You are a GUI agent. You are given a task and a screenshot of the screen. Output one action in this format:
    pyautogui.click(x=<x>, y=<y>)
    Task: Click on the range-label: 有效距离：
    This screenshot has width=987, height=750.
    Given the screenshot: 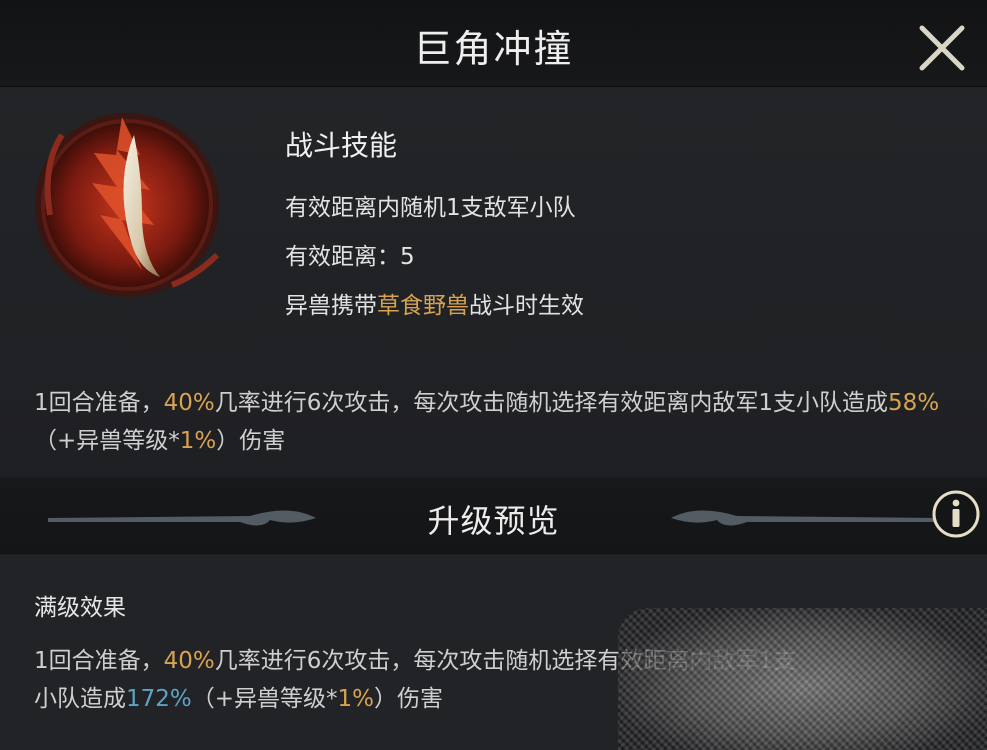 What is the action you would take?
    pyautogui.click(x=342, y=257)
    